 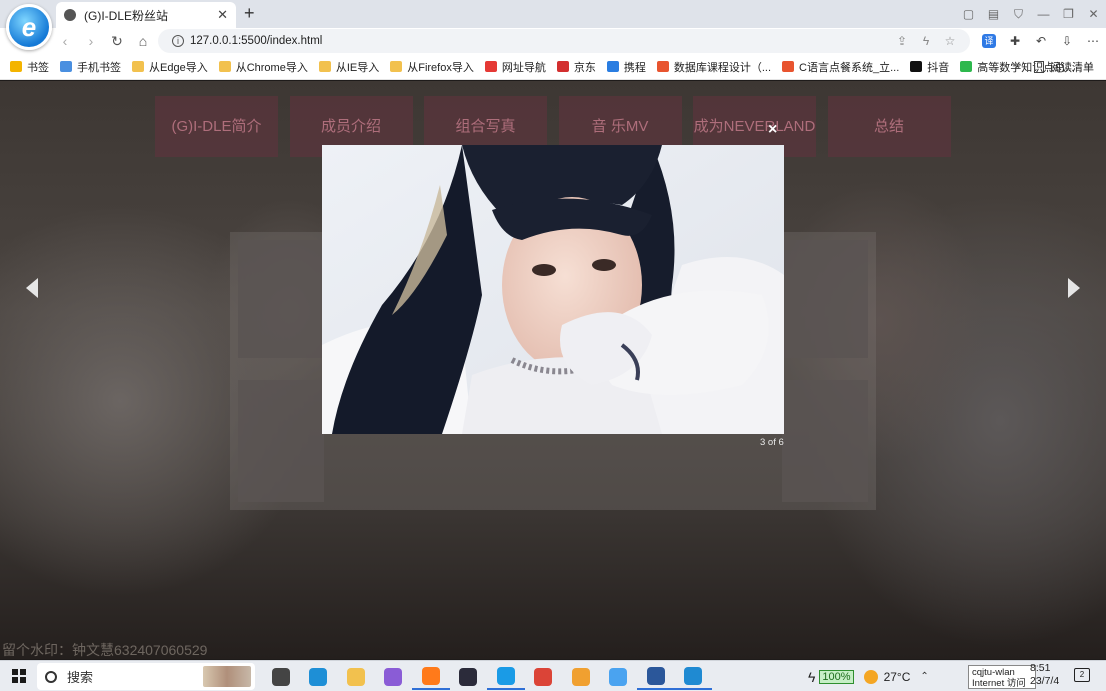 I want to click on show-hidden-icons-button: ⌃, so click(x=924, y=676).